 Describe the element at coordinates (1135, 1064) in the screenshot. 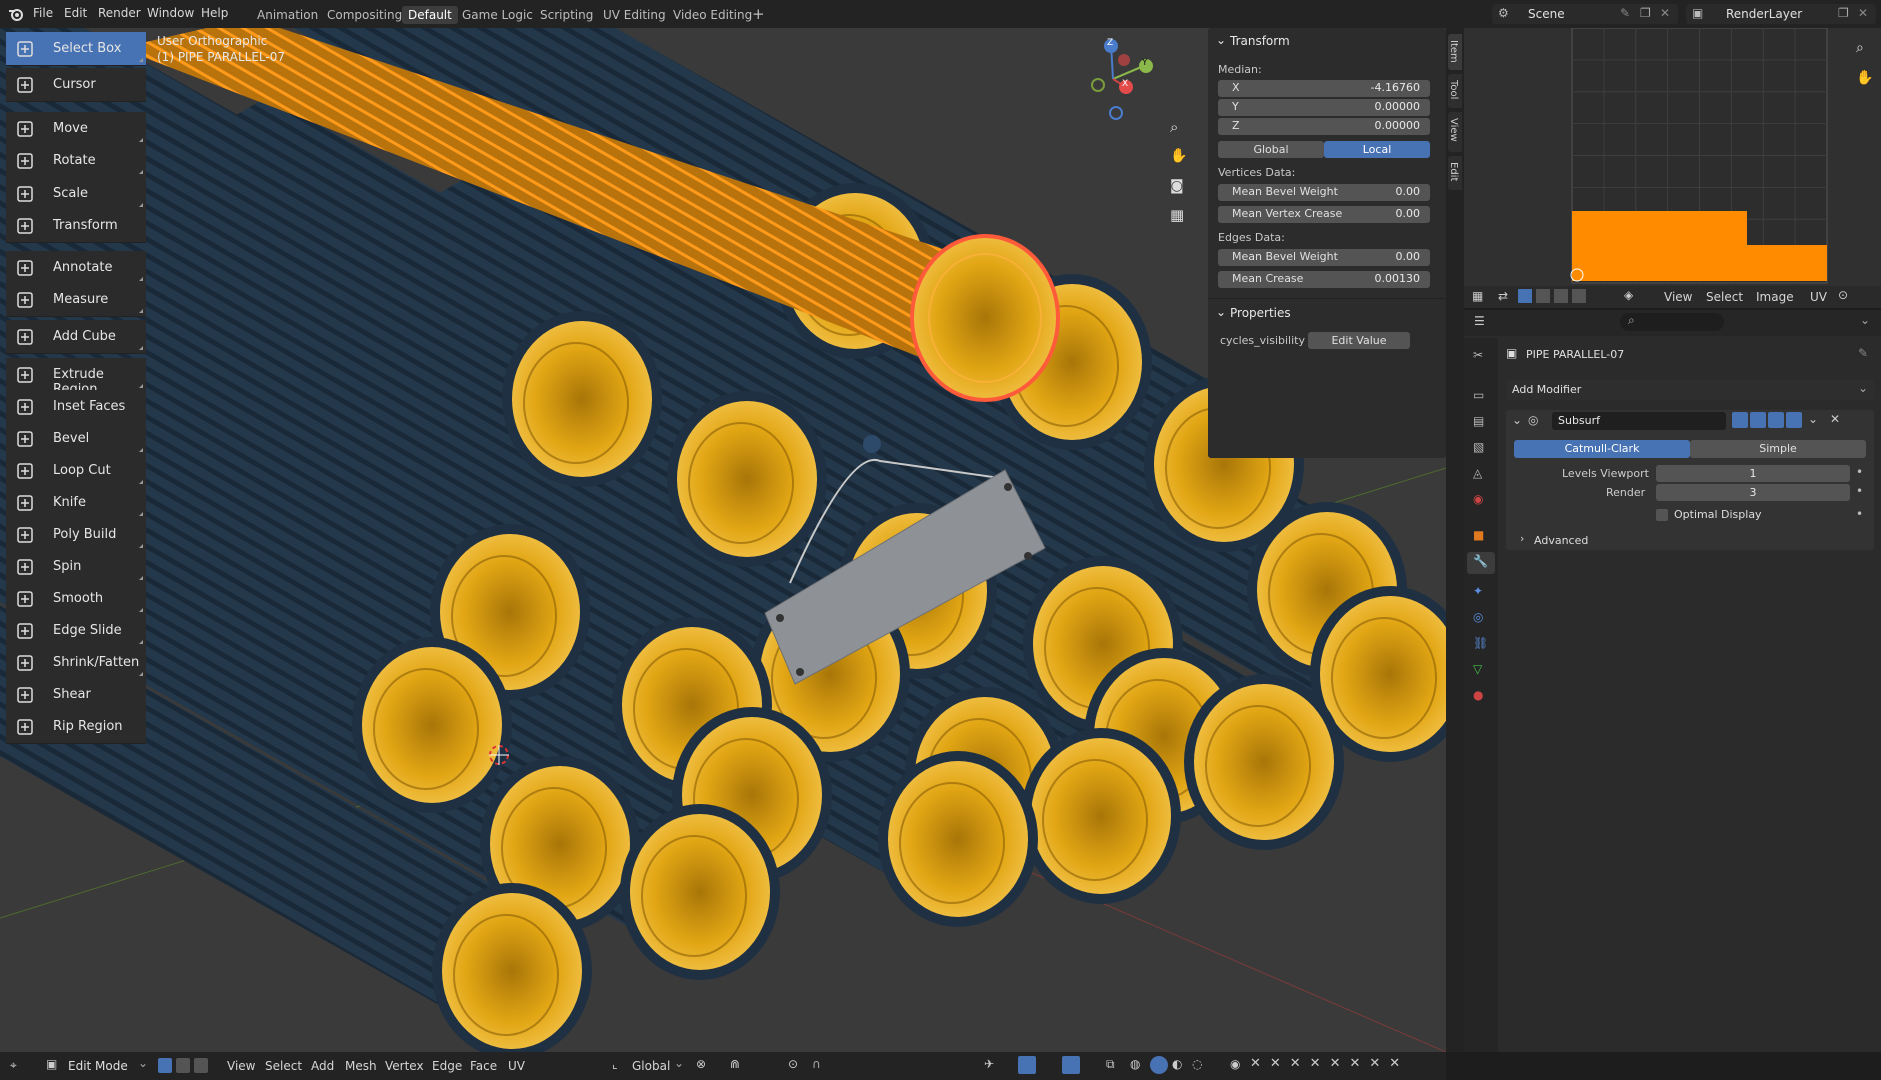

I see `wireframe-shading-icon: ◍` at that location.